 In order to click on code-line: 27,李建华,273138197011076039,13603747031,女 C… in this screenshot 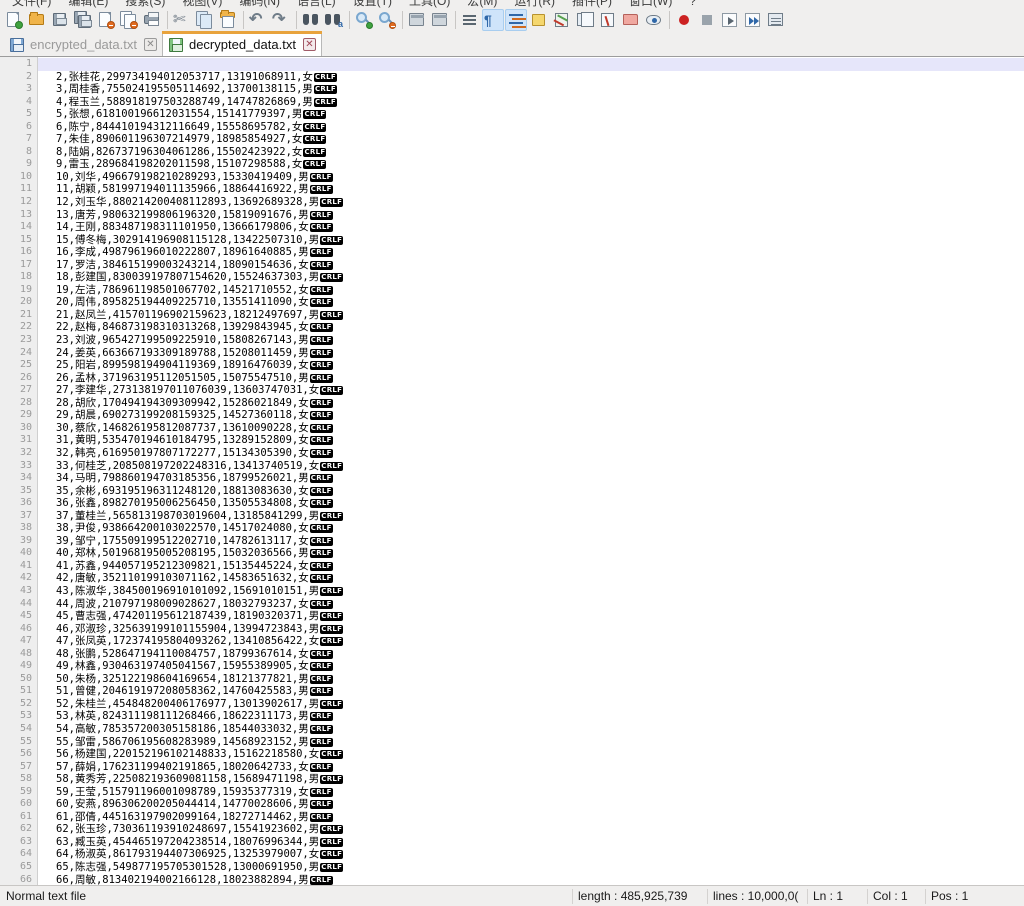, I will do `click(540, 390)`.